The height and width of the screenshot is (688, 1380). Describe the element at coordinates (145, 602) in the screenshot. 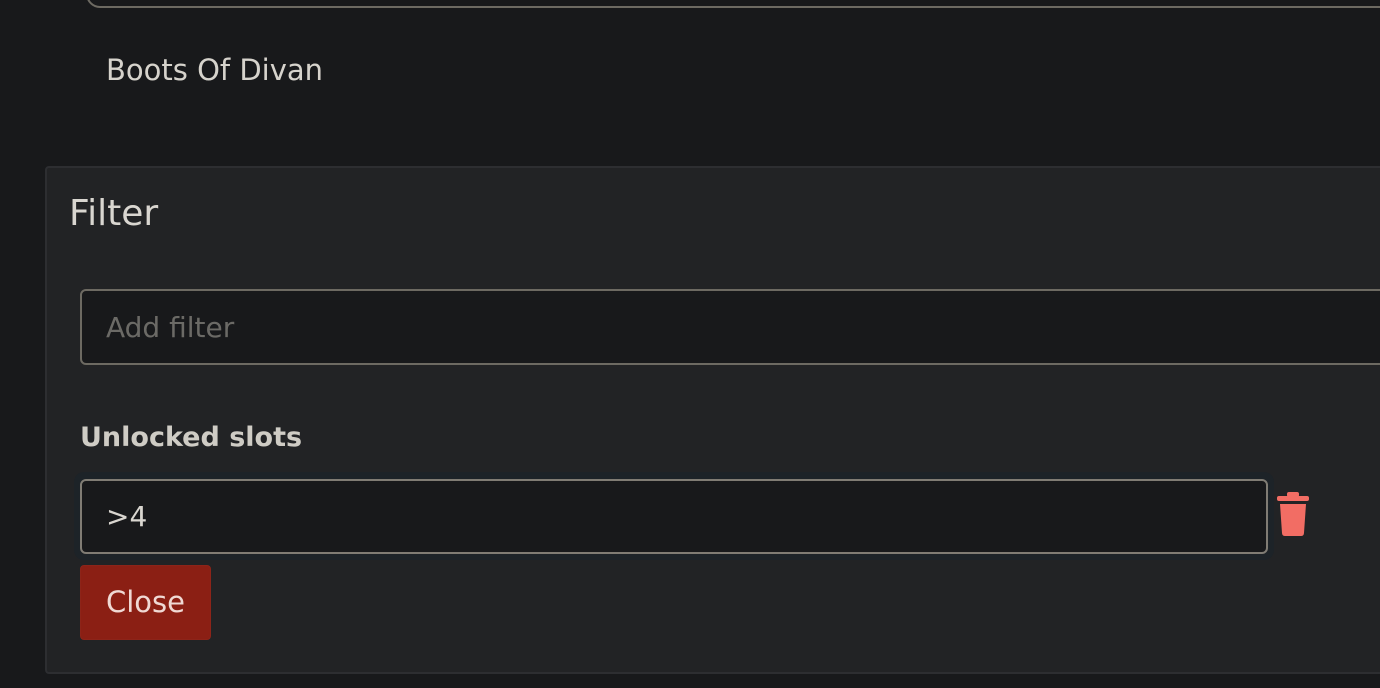

I see `close-button: Close` at that location.